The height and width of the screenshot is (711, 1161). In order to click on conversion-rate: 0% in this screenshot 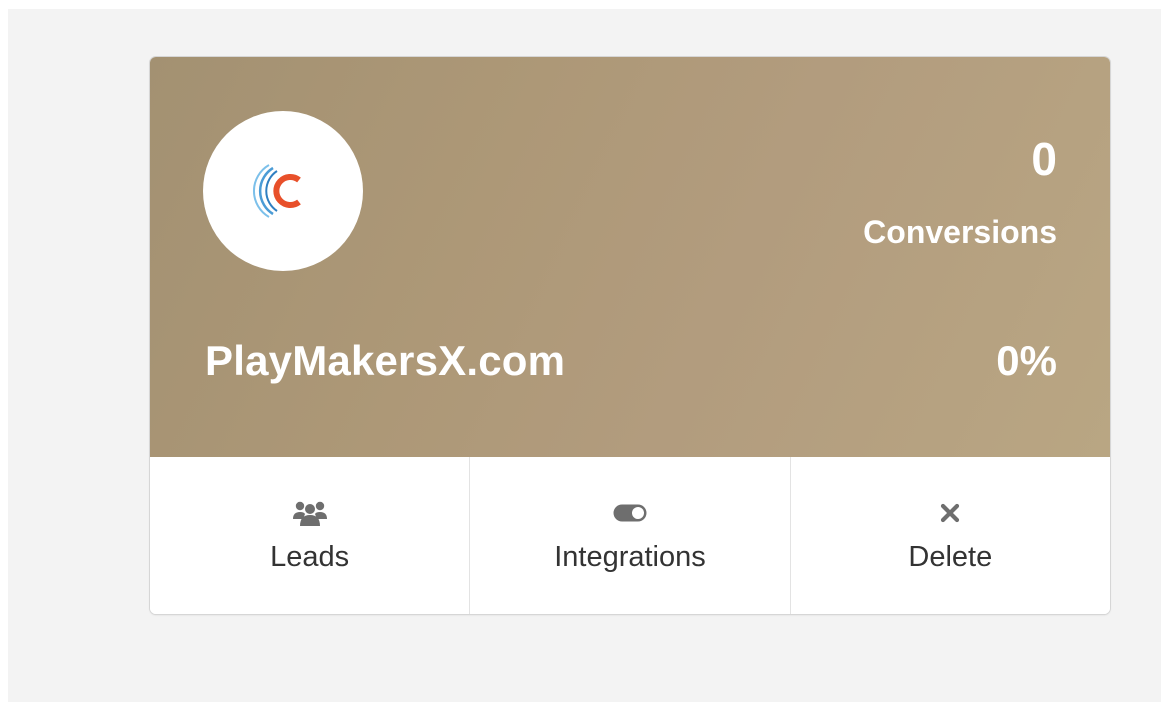, I will do `click(1026, 360)`.